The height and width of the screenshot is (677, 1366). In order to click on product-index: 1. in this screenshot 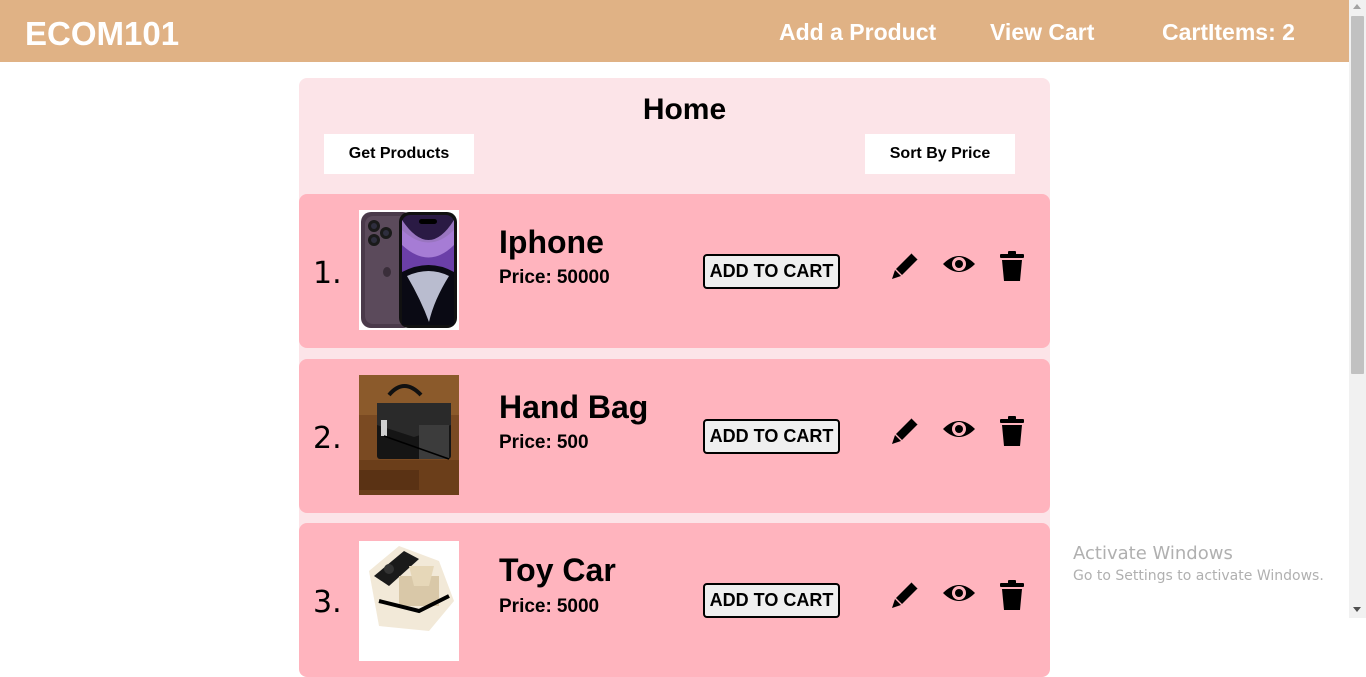, I will do `click(327, 273)`.